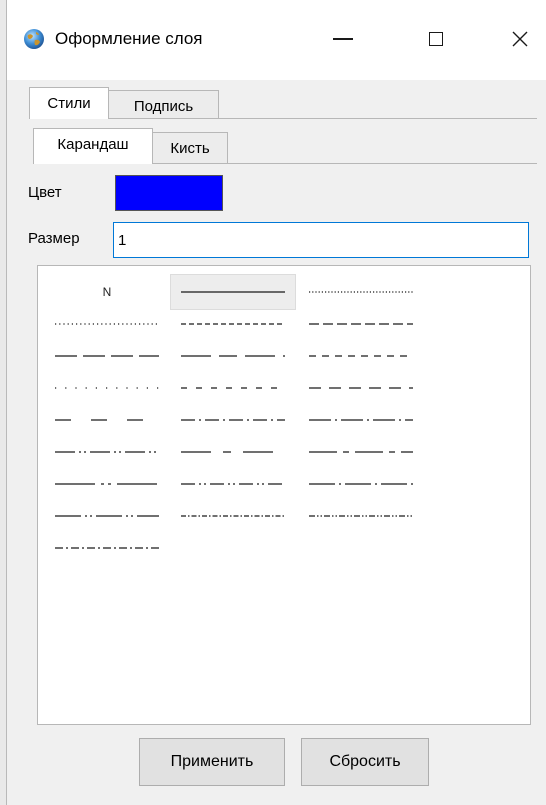 This screenshot has height=805, width=546. I want to click on line-style-none: N, so click(107, 292).